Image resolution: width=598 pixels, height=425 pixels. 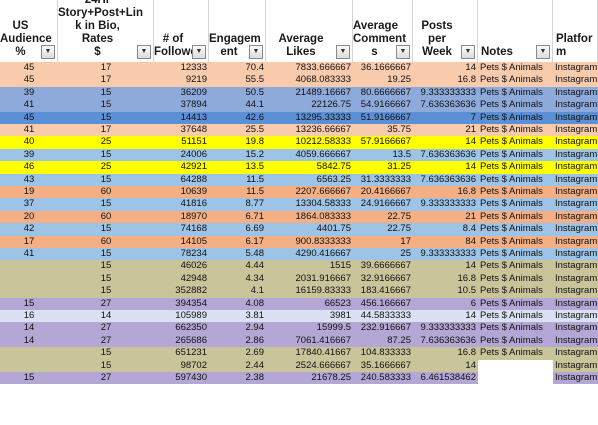 What do you see at coordinates (237, 254) in the screenshot?
I see `cell-engagement: 5.48` at bounding box center [237, 254].